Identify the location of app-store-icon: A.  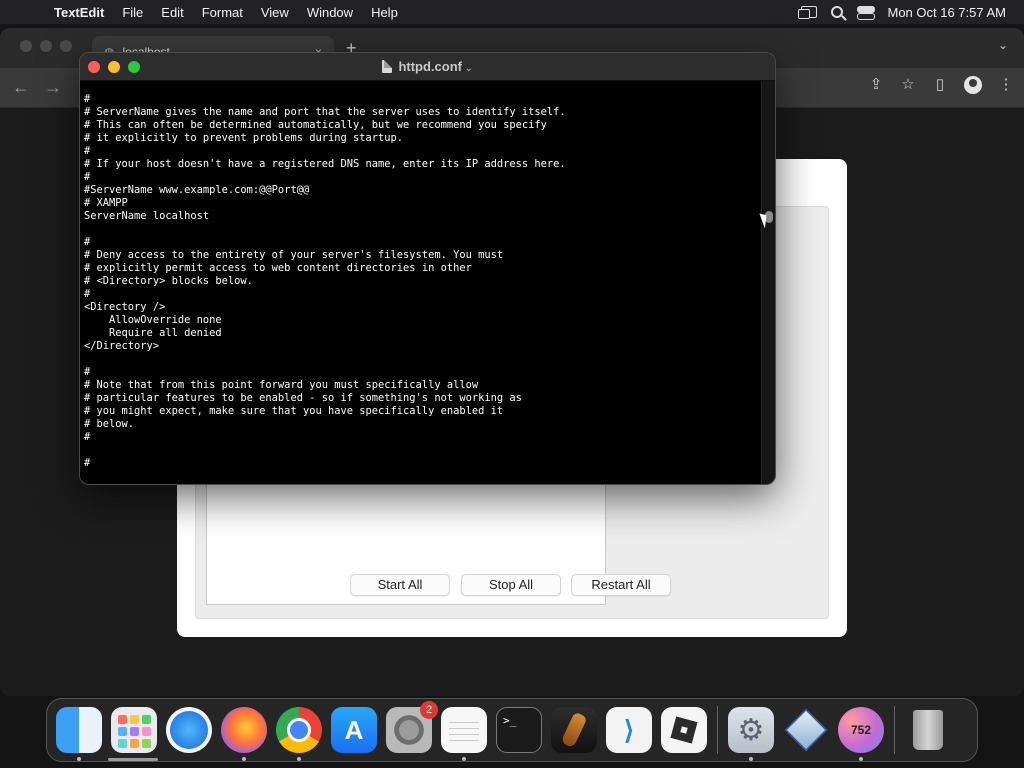
(354, 730).